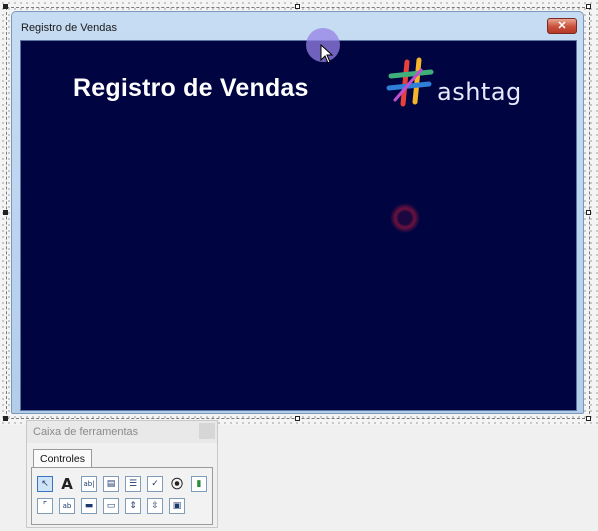 This screenshot has width=598, height=531. I want to click on textbox-icon: ab|, so click(89, 484).